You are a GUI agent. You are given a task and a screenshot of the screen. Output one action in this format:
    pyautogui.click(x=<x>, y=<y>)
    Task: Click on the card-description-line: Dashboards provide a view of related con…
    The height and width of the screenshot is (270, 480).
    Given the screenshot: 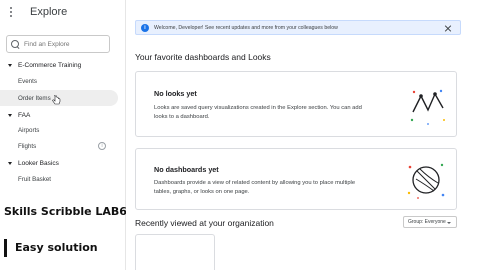 What is the action you would take?
    pyautogui.click(x=255, y=183)
    